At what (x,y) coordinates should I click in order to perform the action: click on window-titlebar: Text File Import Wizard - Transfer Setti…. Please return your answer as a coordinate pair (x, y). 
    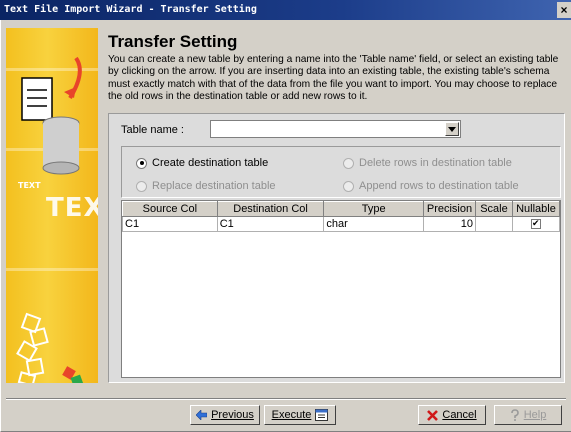
    Looking at the image, I should click on (285, 10).